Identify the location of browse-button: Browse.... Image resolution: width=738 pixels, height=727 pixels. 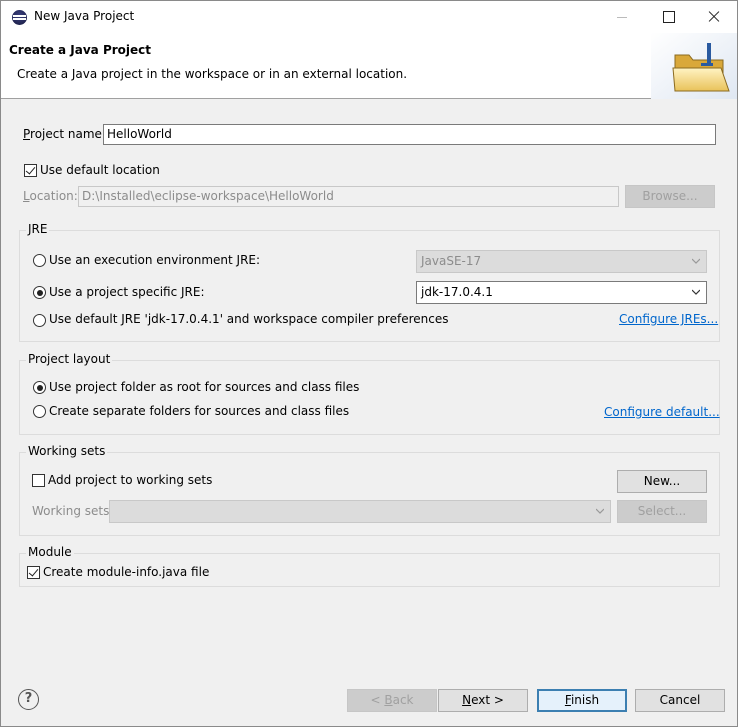
(670, 196).